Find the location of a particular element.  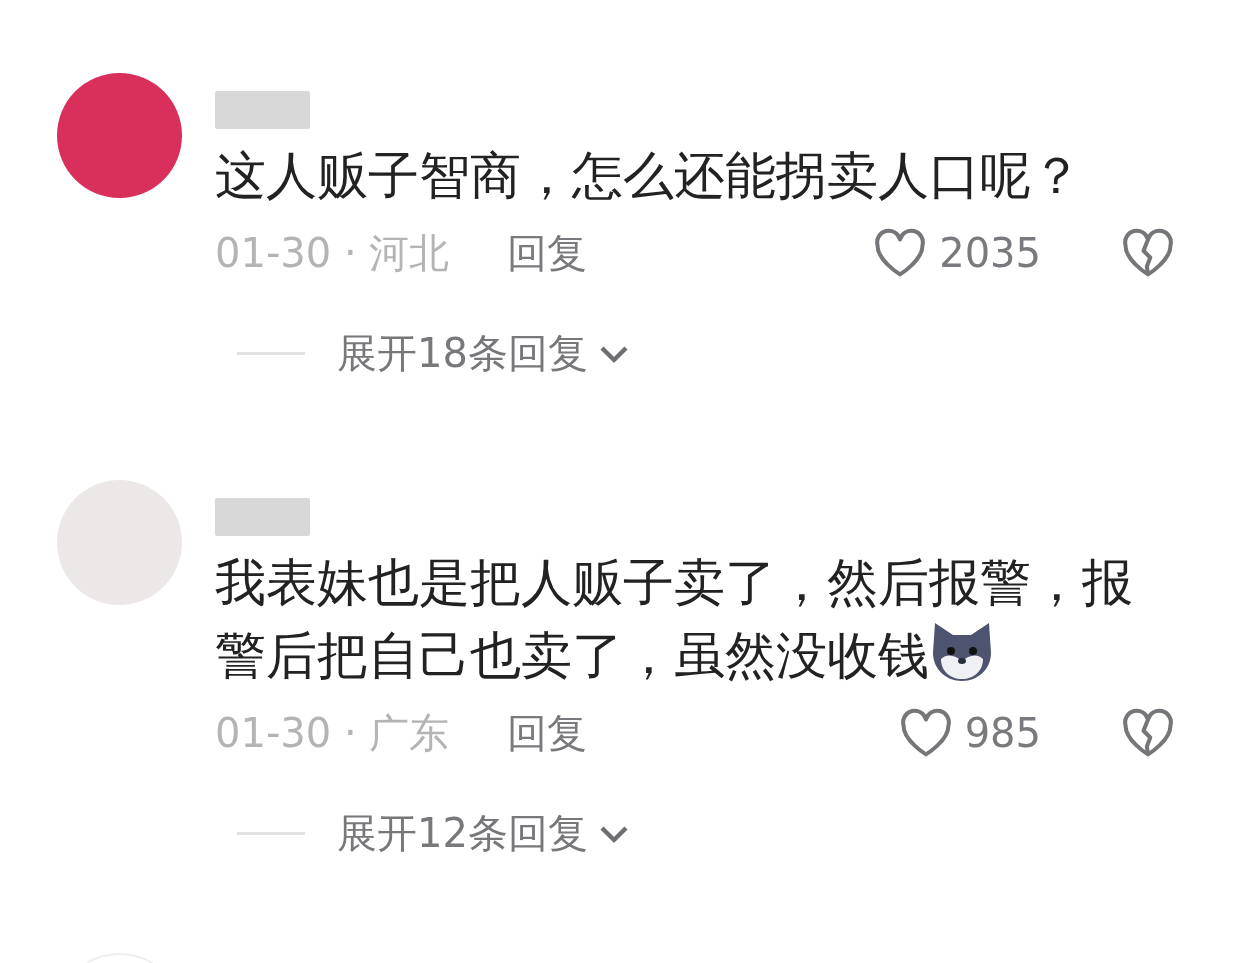

date-location: 01-30 · 广东 is located at coordinates (332, 733).